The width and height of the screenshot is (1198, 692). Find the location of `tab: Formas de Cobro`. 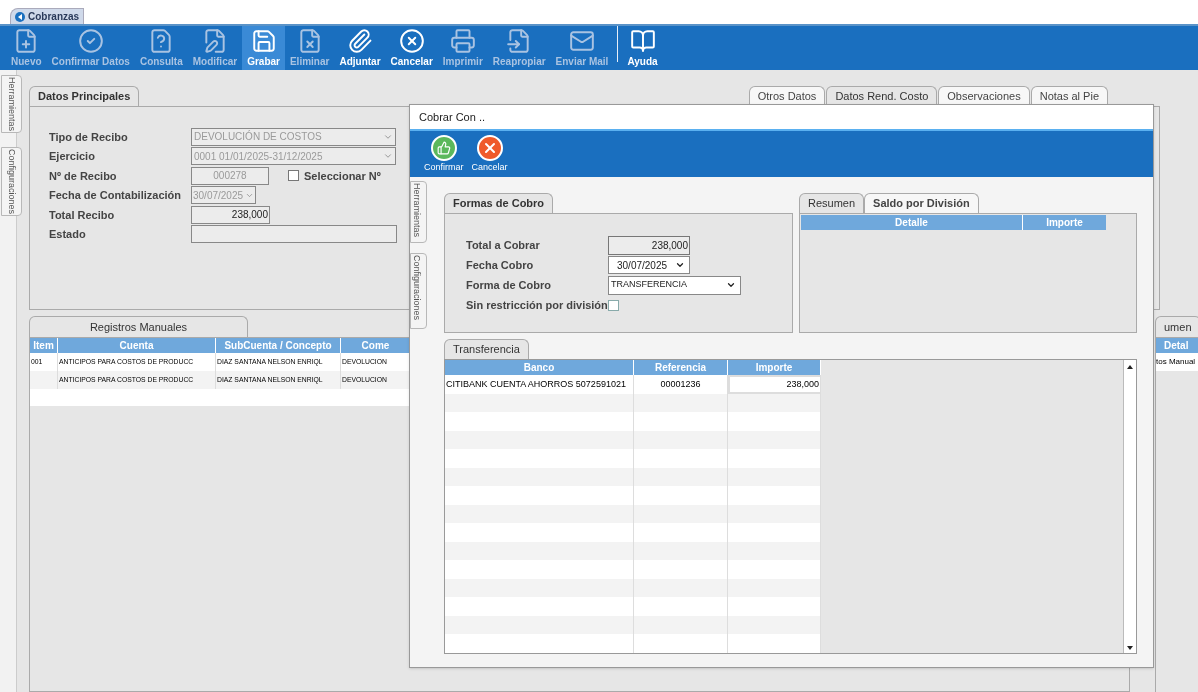

tab: Formas de Cobro is located at coordinates (499, 203).